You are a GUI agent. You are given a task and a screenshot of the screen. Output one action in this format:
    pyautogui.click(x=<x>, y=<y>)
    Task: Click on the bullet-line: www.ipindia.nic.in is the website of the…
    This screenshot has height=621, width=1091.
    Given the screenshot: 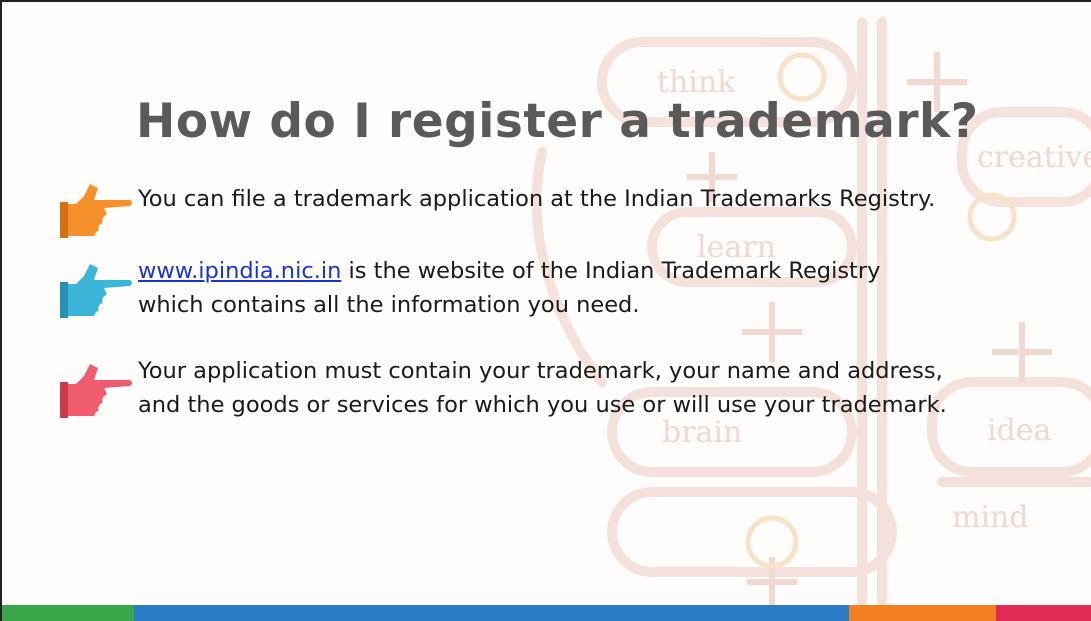 What is the action you would take?
    pyautogui.click(x=509, y=271)
    